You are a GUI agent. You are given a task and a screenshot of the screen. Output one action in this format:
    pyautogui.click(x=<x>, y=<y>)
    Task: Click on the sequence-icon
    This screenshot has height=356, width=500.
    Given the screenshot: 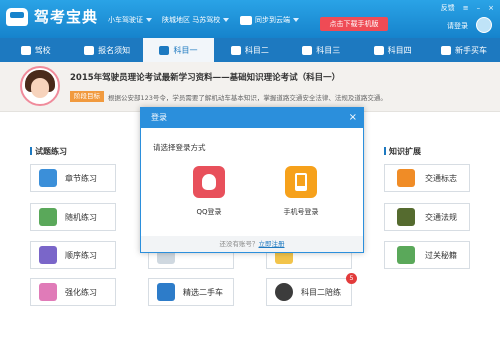 What is the action you would take?
    pyautogui.click(x=48, y=255)
    